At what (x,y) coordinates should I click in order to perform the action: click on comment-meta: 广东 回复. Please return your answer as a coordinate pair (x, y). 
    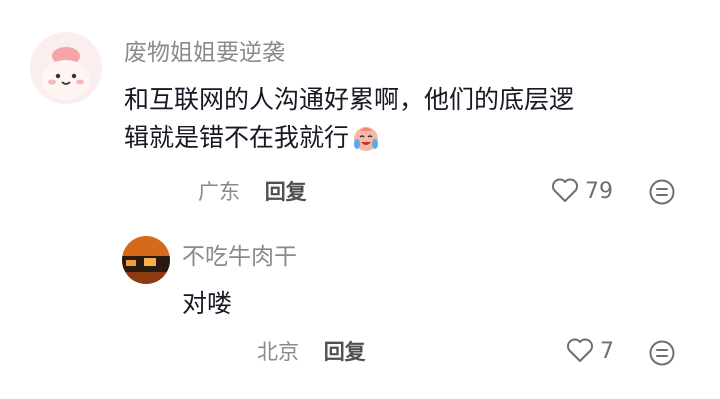
    Looking at the image, I should click on (252, 192).